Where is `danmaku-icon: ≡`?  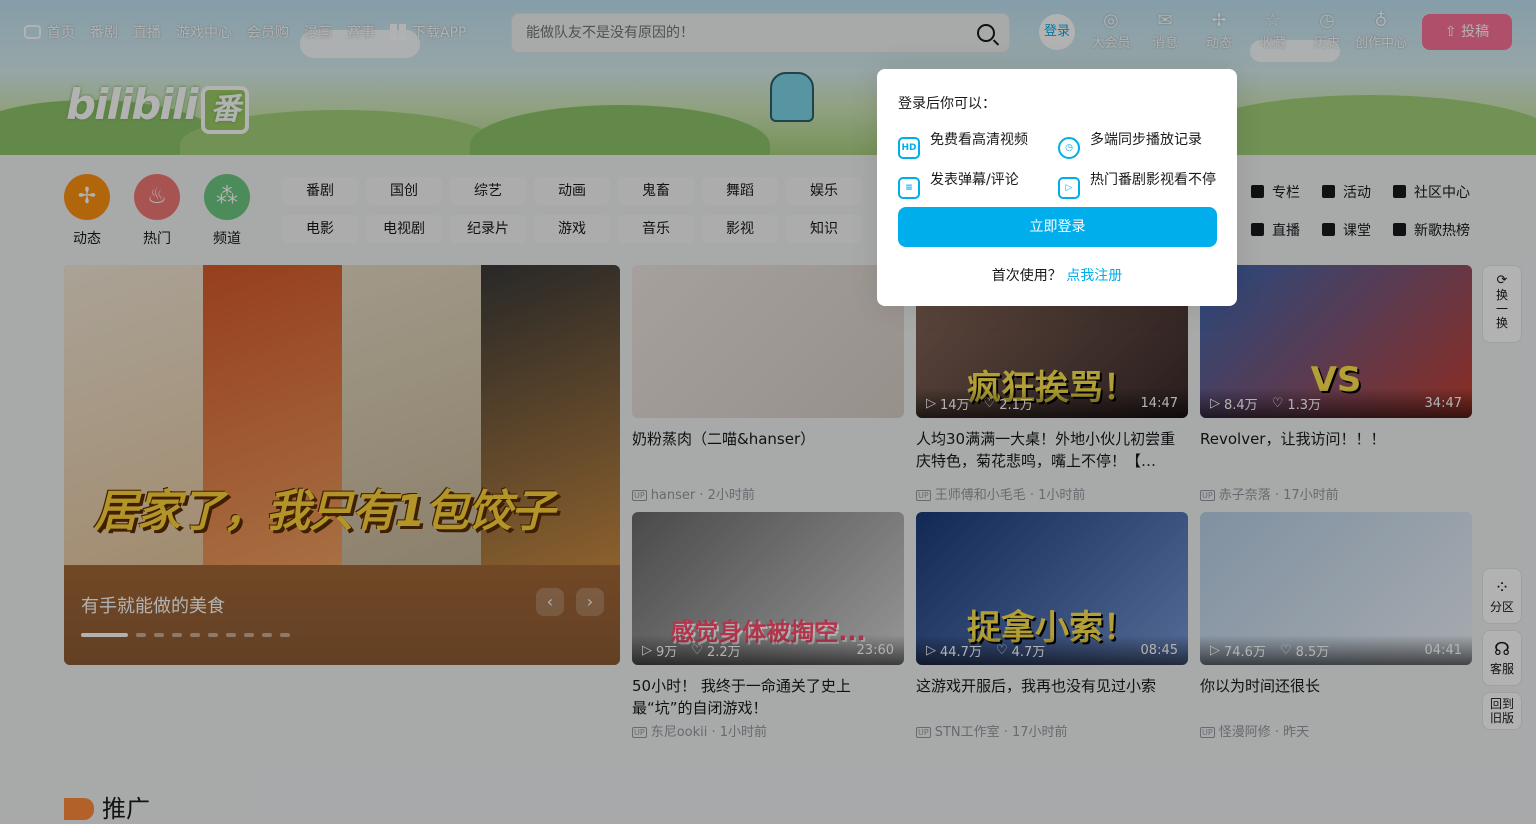
danmaku-icon: ≡ is located at coordinates (909, 188).